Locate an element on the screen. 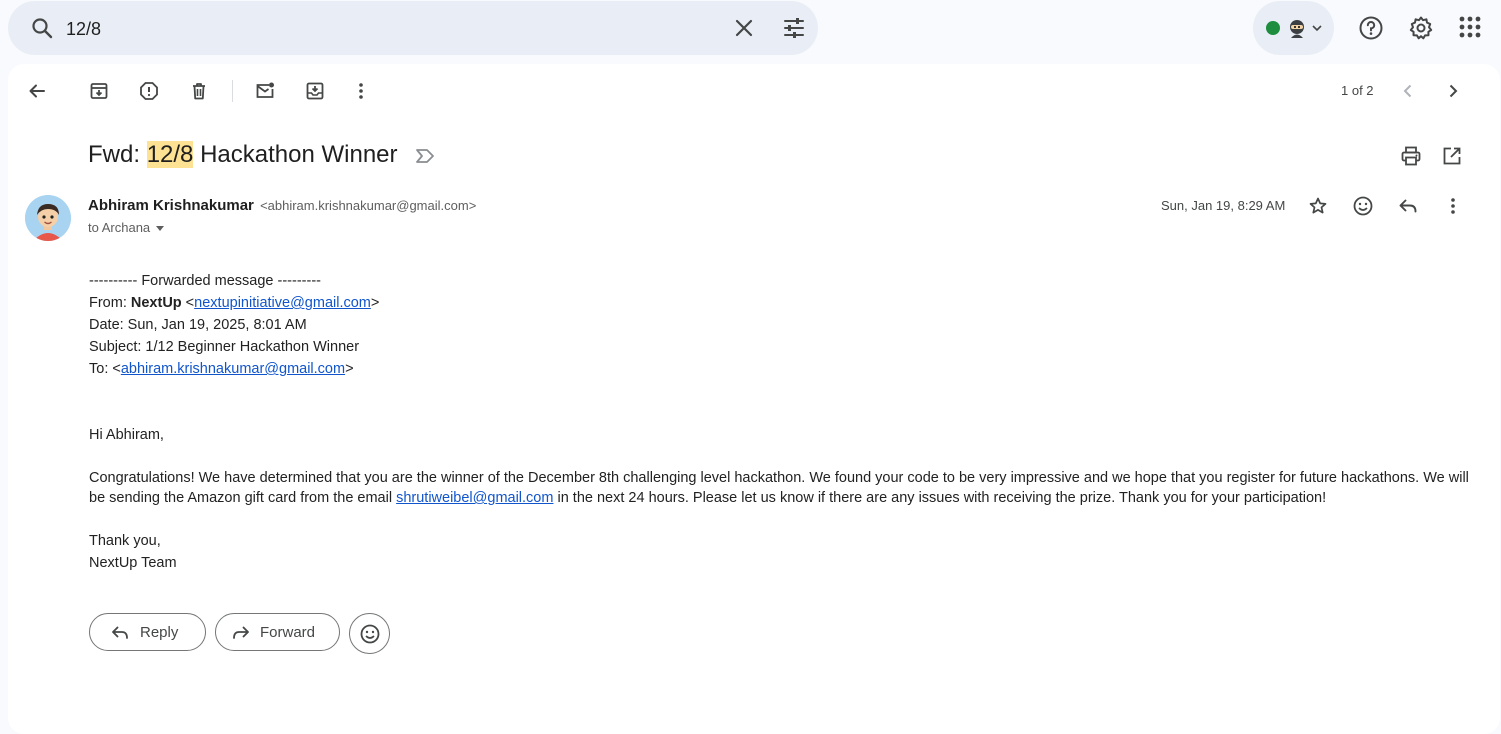 This screenshot has width=1501, height=734. search-input is located at coordinates (366, 29).